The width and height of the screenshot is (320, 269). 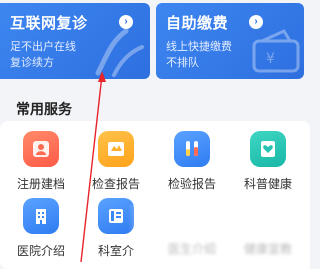 I want to click on section-title: 常用服务, so click(x=44, y=109).